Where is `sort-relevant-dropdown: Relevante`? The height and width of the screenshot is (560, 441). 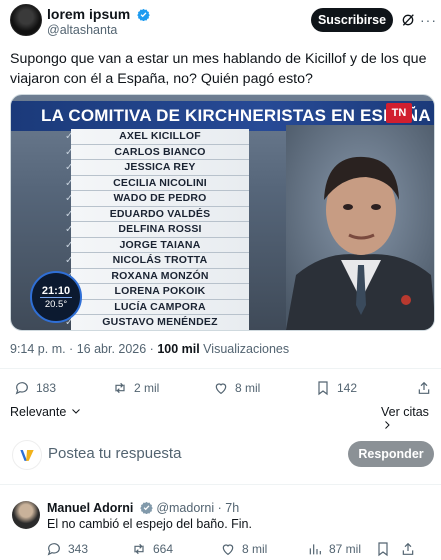
sort-relevant-dropdown: Relevante is located at coordinates (46, 412).